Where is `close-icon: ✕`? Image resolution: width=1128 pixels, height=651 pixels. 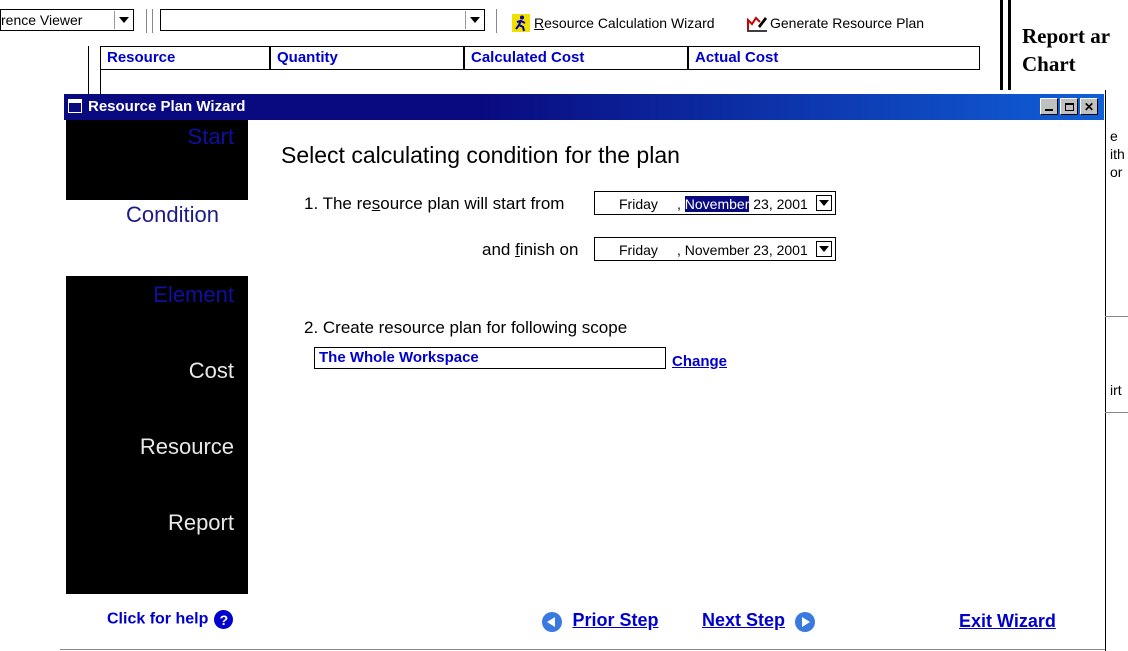
close-icon: ✕ is located at coordinates (1089, 106).